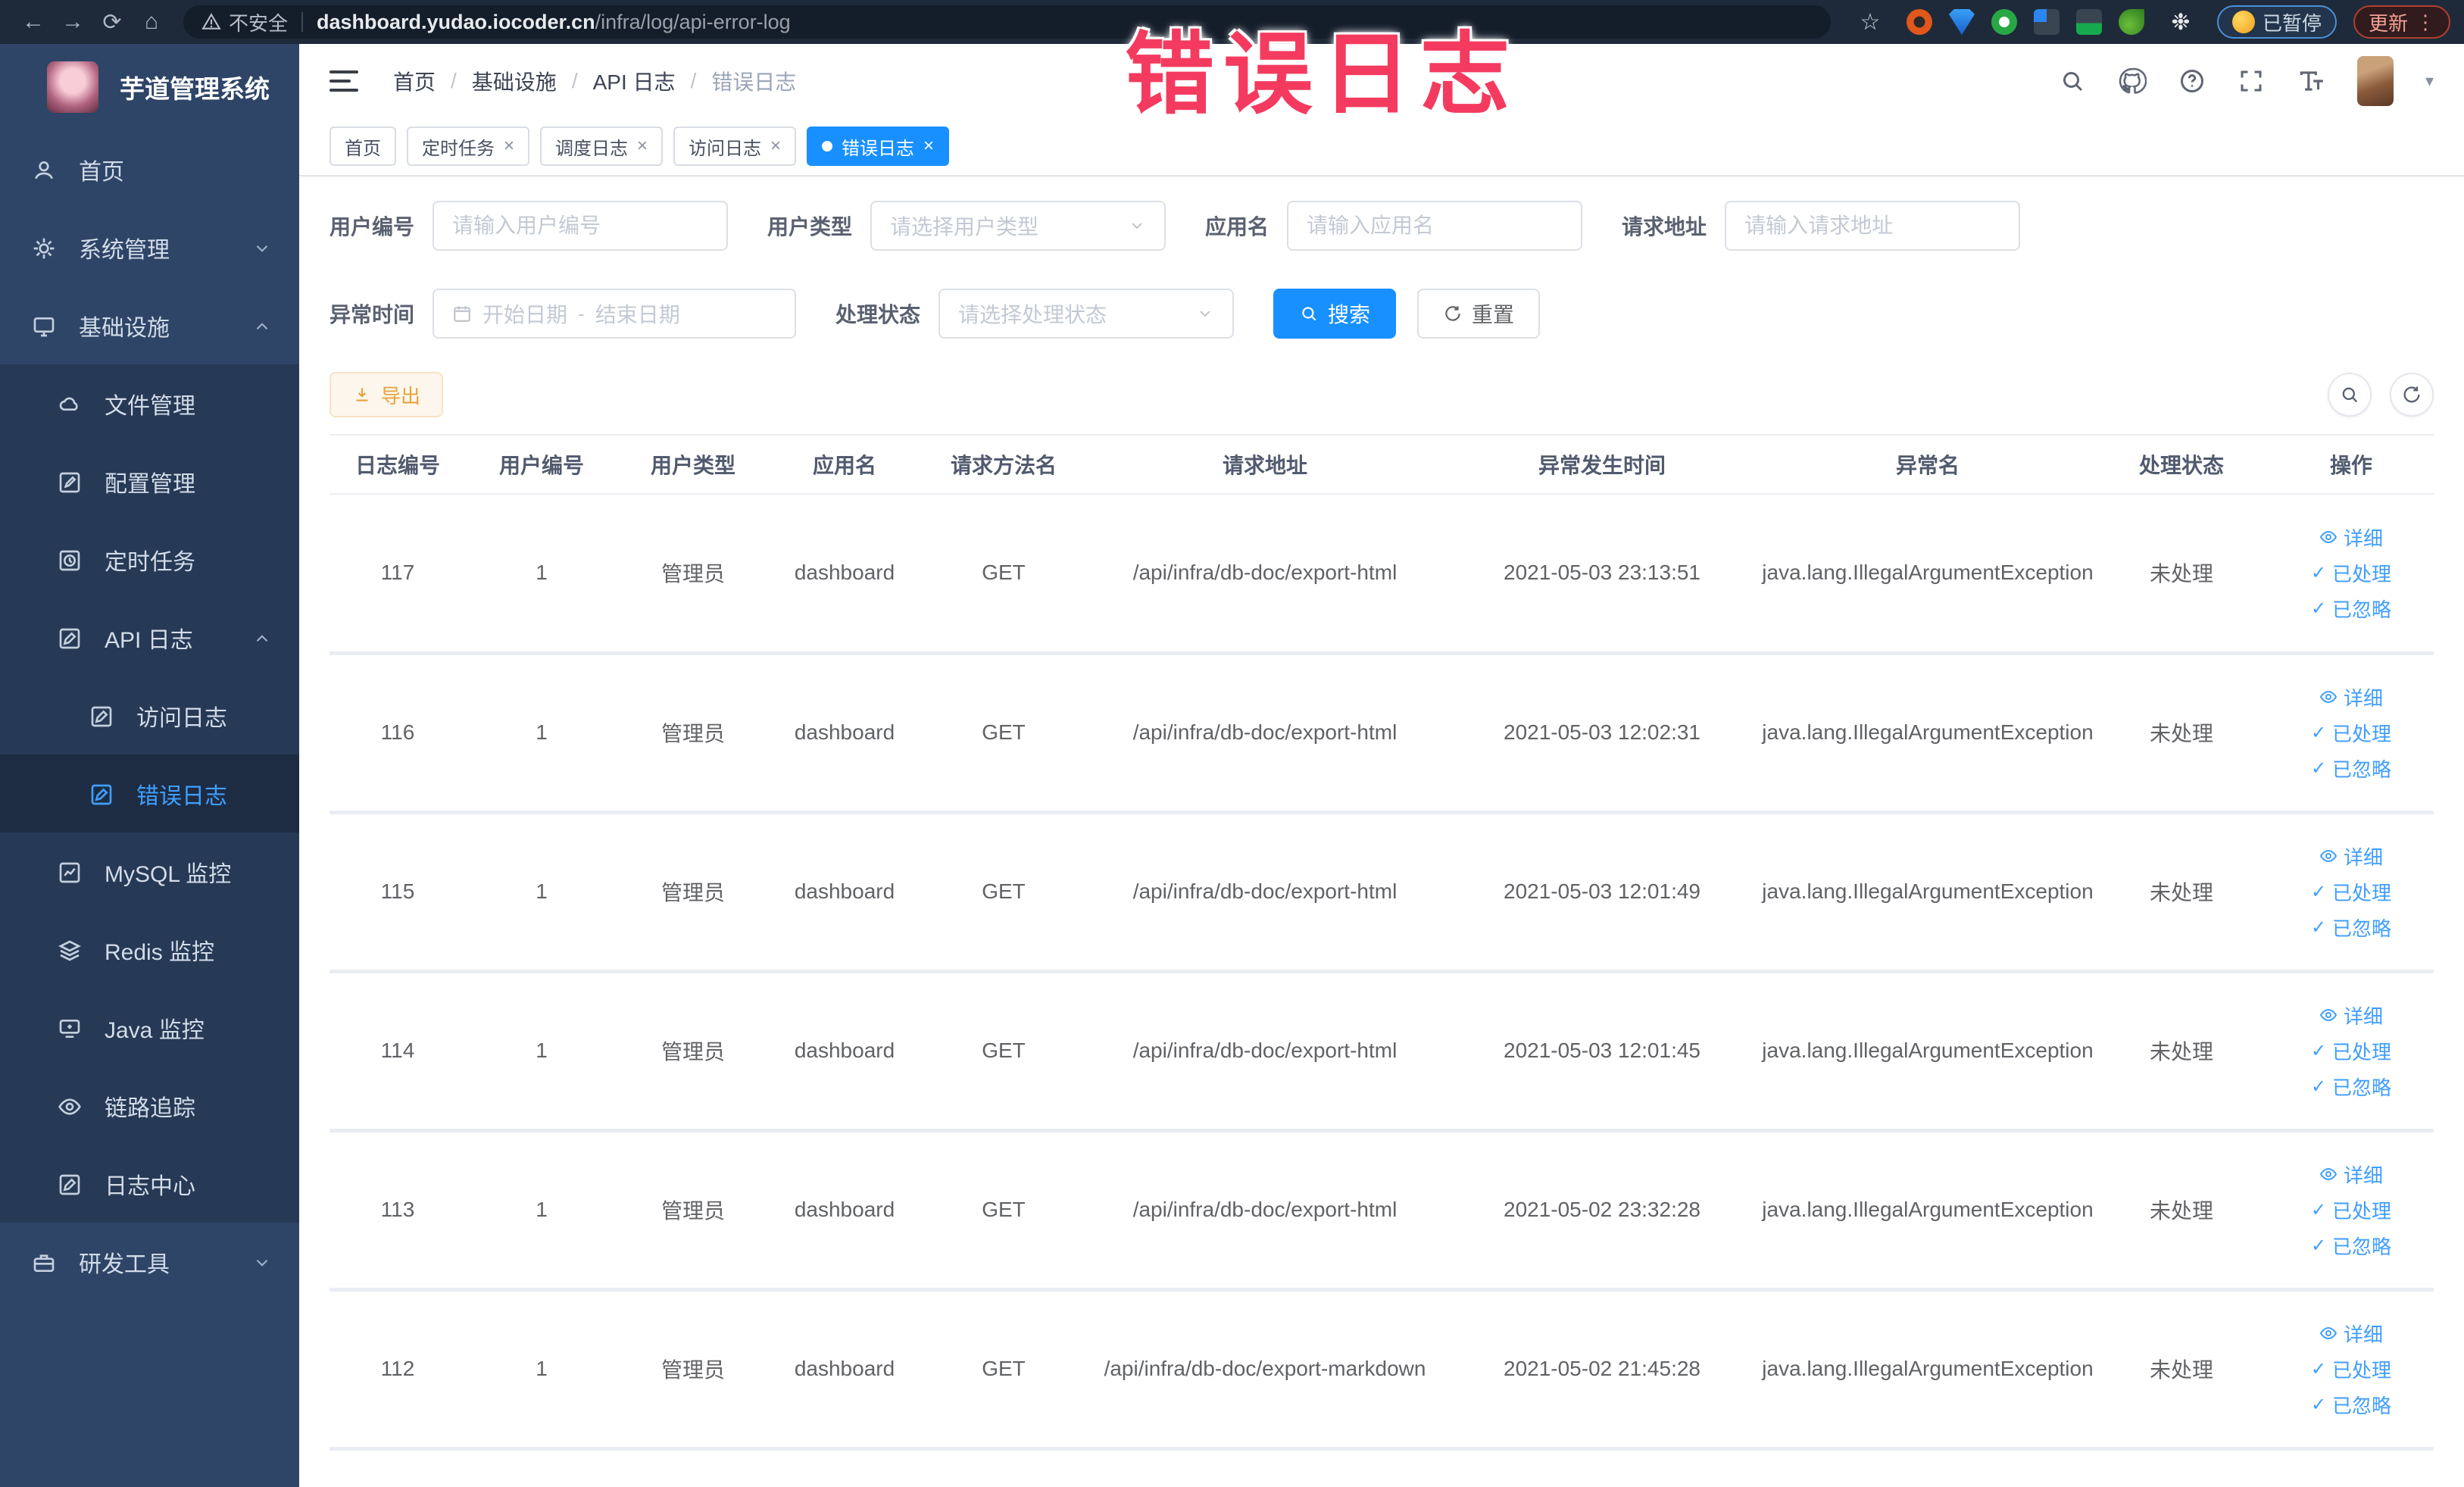 The width and height of the screenshot is (2464, 1487). What do you see at coordinates (149, 950) in the screenshot?
I see `sidebar-item-redis-monitor: Redis 监控` at bounding box center [149, 950].